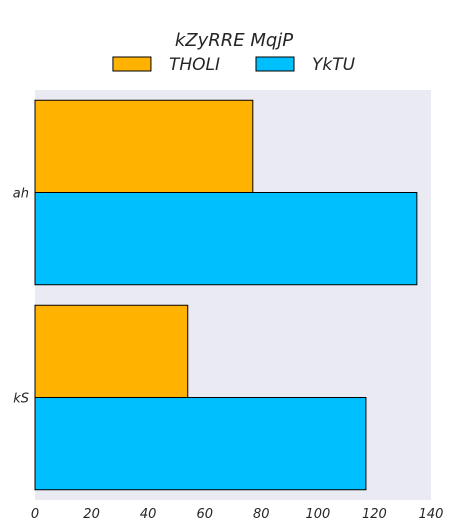 The width and height of the screenshot is (456, 532). I want to click on bar-tholi-ah, so click(144, 146).